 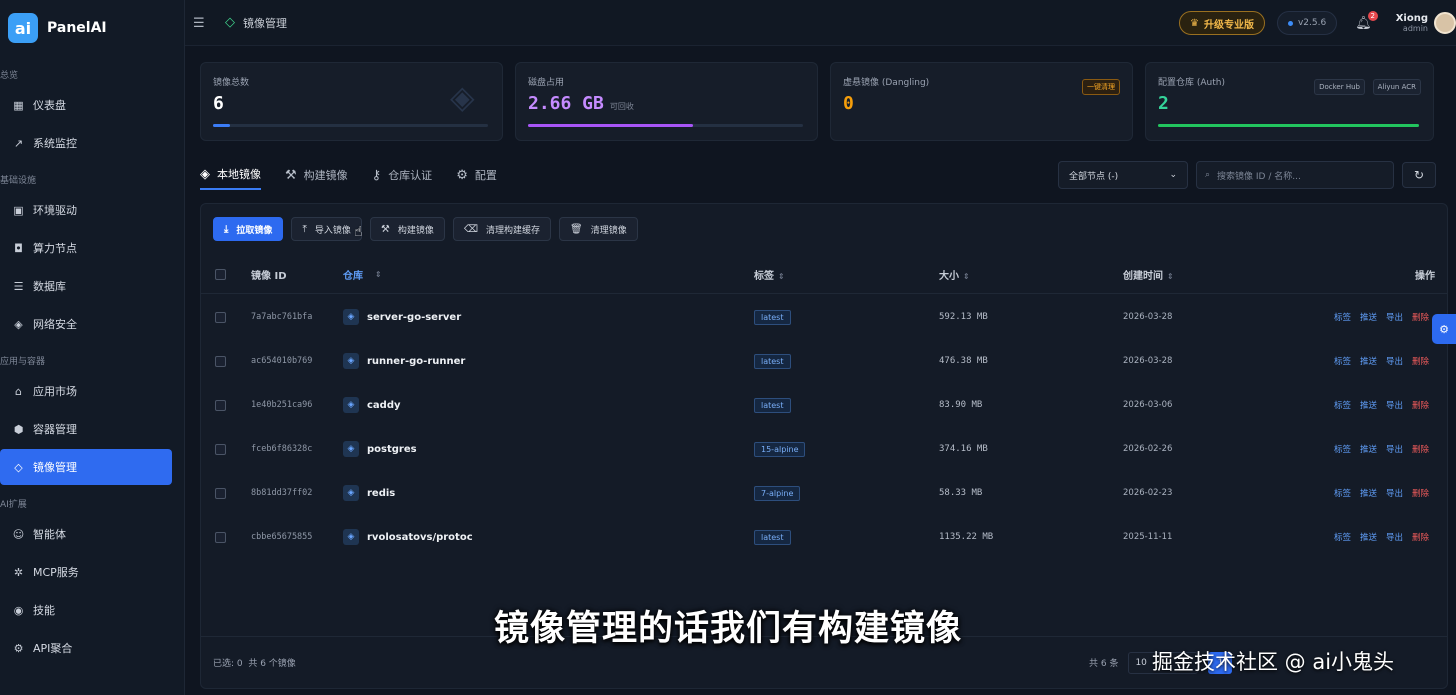 I want to click on progress-bar, so click(x=1288, y=125).